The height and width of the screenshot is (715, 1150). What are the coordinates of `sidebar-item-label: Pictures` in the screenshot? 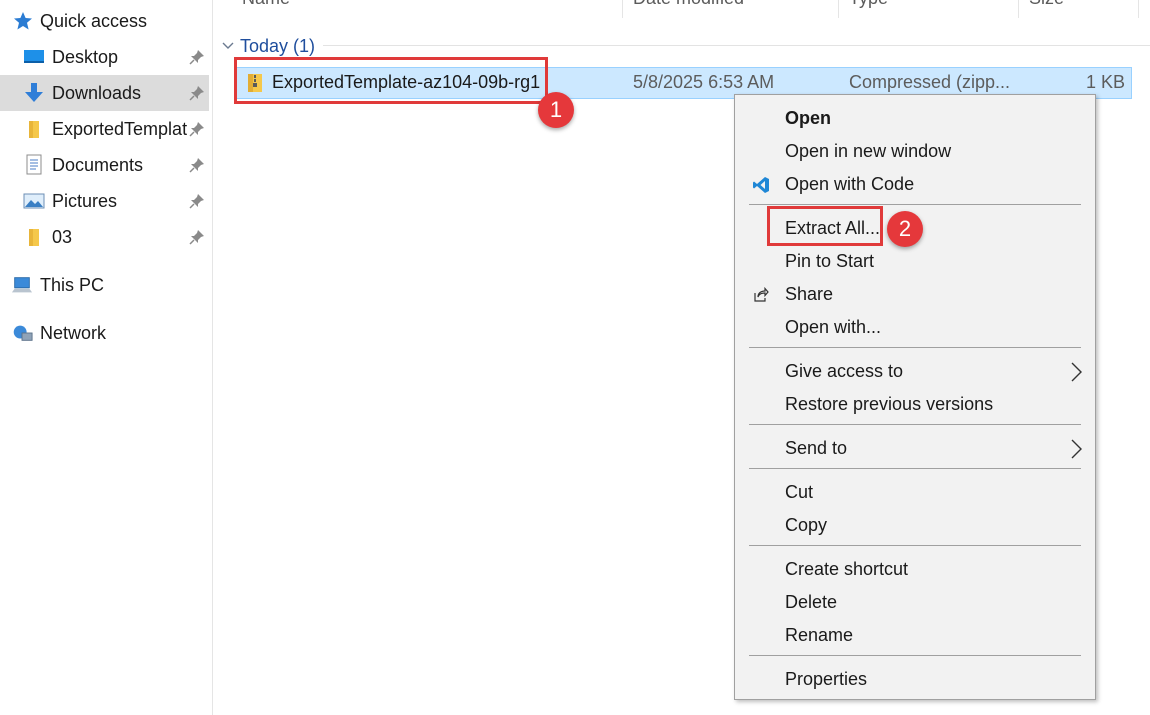 It's located at (85, 200).